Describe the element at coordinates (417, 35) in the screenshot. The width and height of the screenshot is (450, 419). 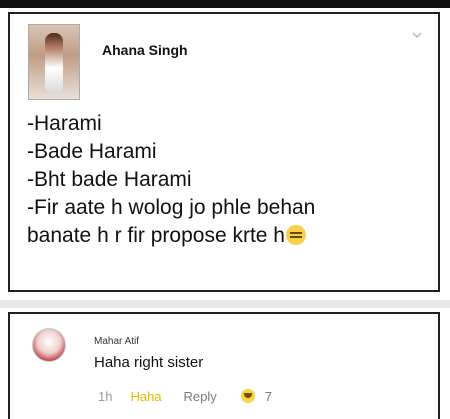
I see `chevron-down-icon` at that location.